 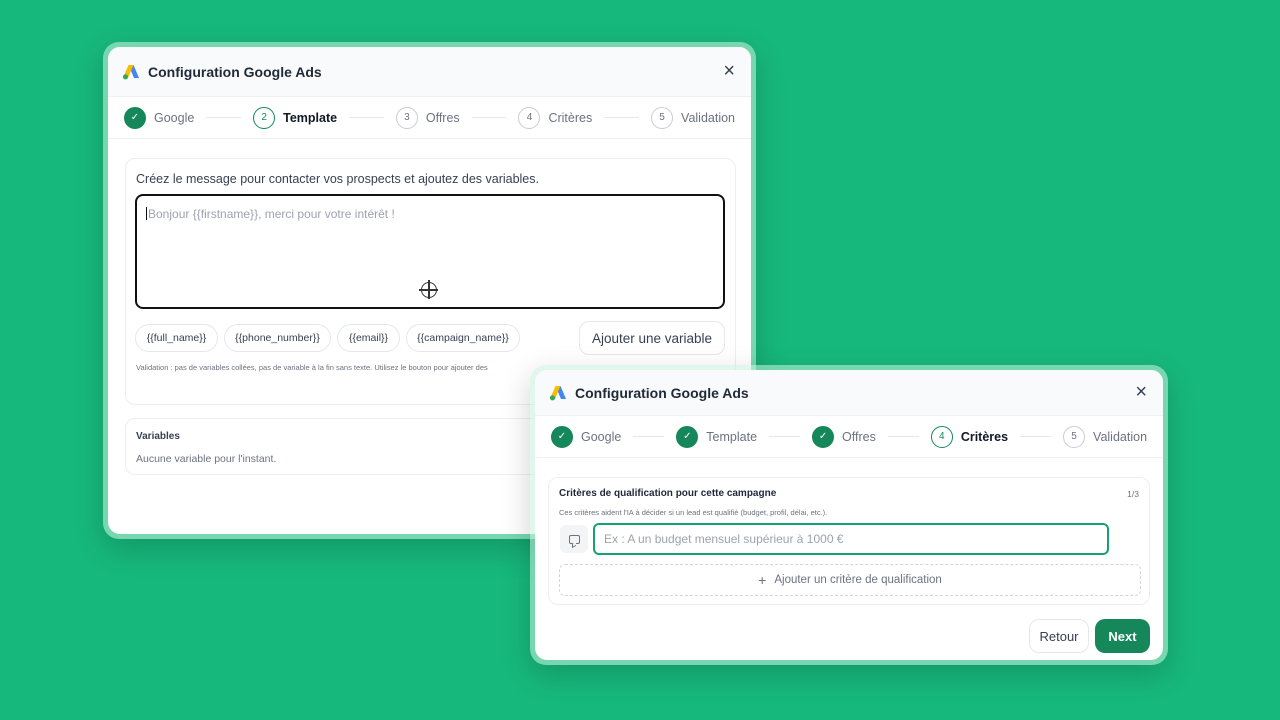 What do you see at coordinates (858, 580) in the screenshot?
I see `add-criteria-label: Ajouter un critère de qualification` at bounding box center [858, 580].